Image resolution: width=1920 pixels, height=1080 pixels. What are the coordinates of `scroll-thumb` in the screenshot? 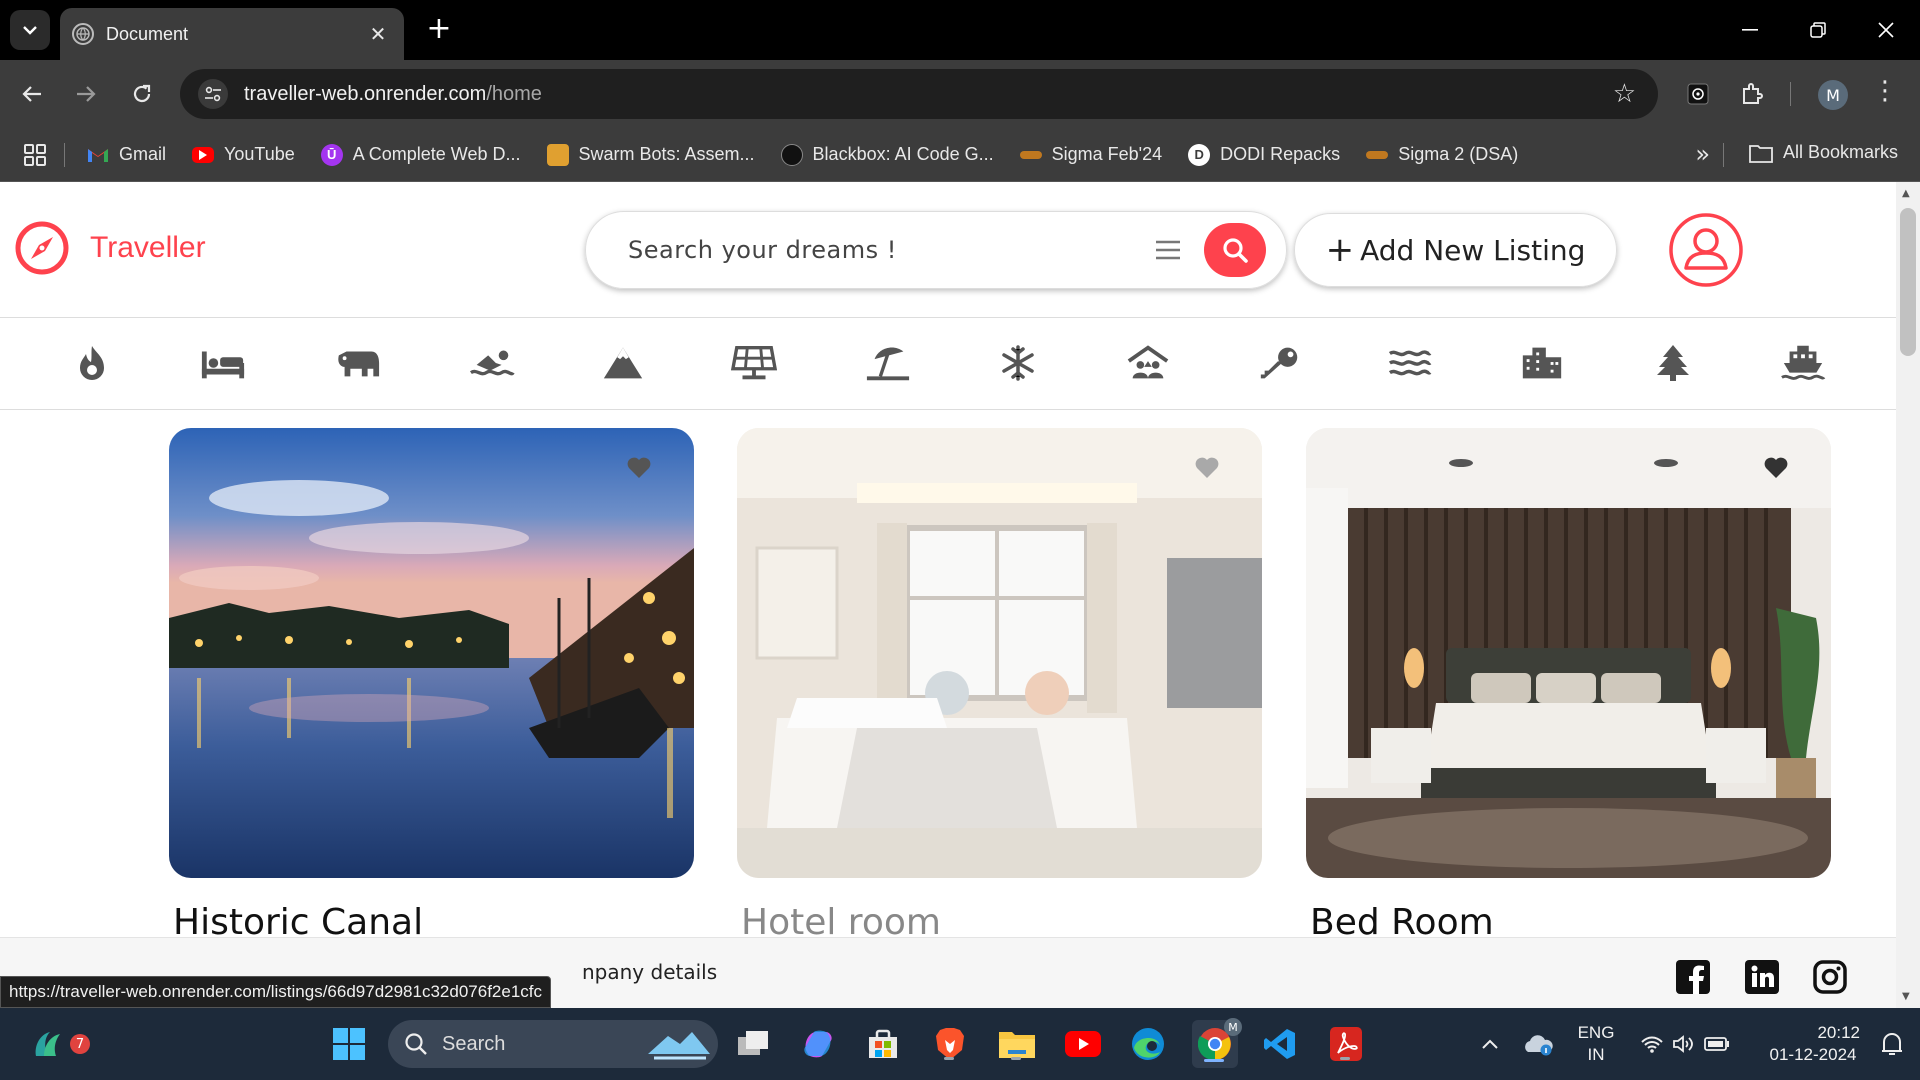 It's located at (1908, 282).